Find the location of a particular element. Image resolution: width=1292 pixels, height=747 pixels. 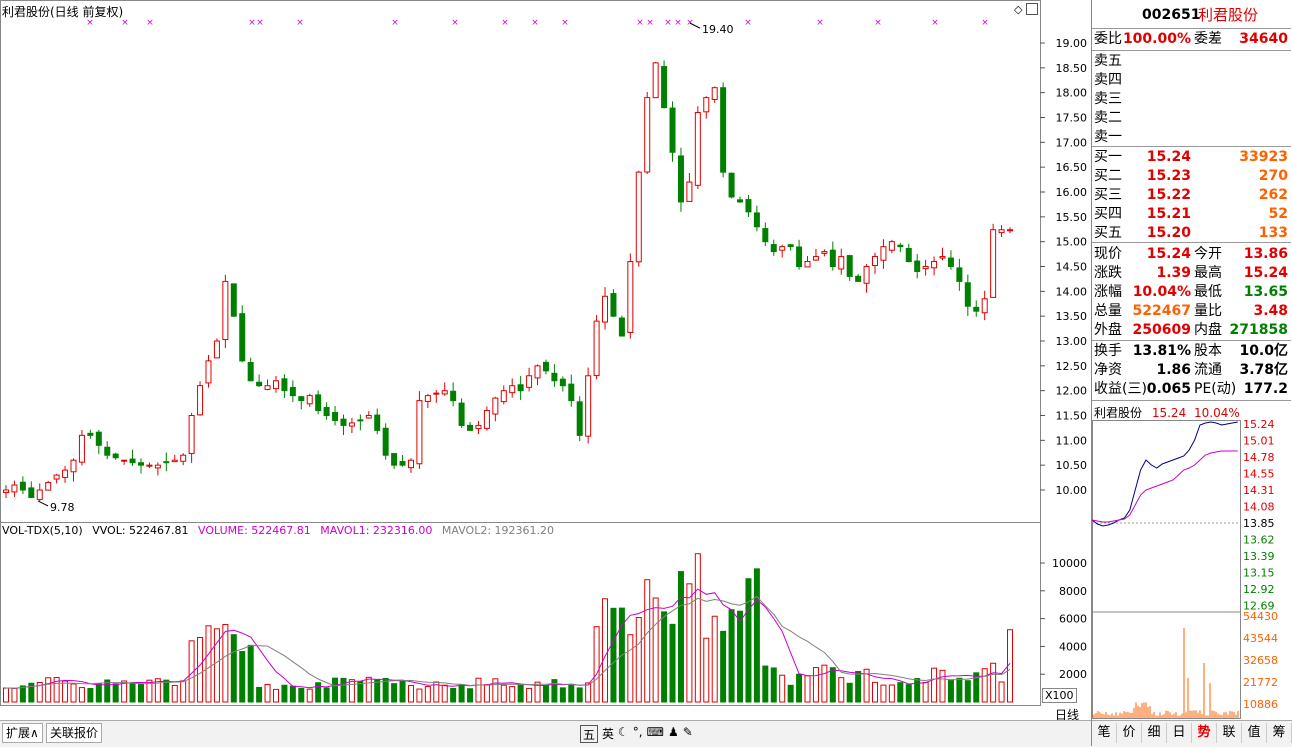

right-tab-3: 日 is located at coordinates (1179, 733).